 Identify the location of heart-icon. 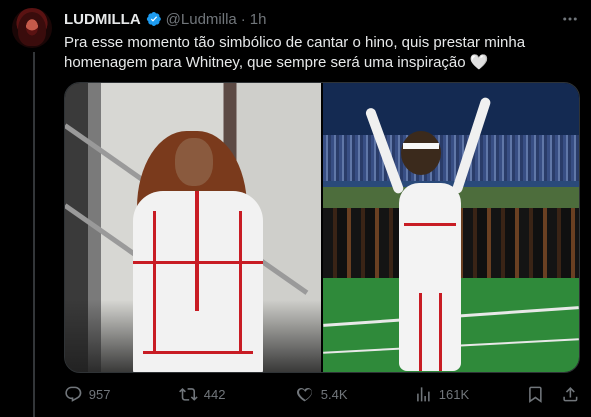
(304, 394).